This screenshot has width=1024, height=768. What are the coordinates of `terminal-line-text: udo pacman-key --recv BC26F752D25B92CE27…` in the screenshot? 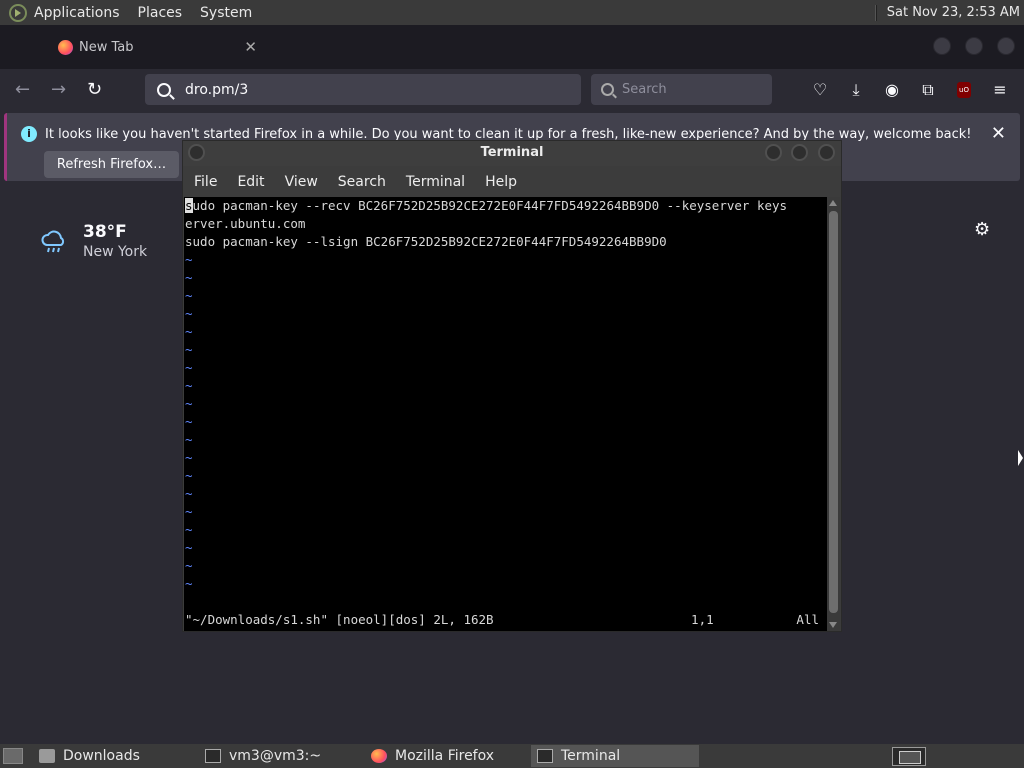 It's located at (490, 205).